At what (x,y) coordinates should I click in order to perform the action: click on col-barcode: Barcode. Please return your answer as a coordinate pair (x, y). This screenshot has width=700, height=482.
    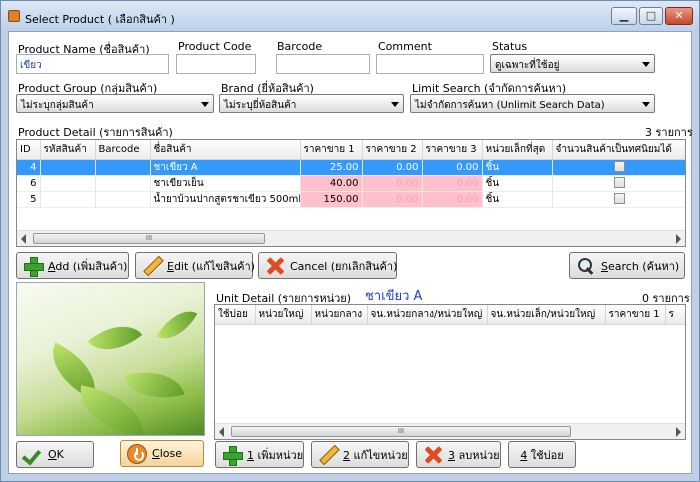
    Looking at the image, I should click on (123, 150).